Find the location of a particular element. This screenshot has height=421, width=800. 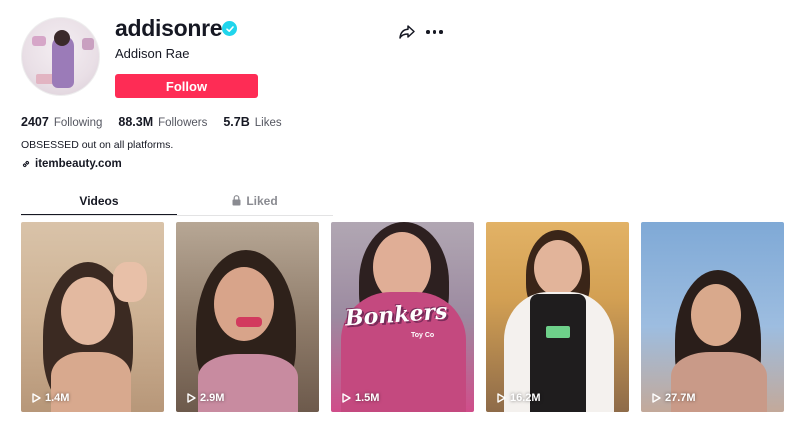

bio-text: OBSESSED out on all platforms. is located at coordinates (97, 145).